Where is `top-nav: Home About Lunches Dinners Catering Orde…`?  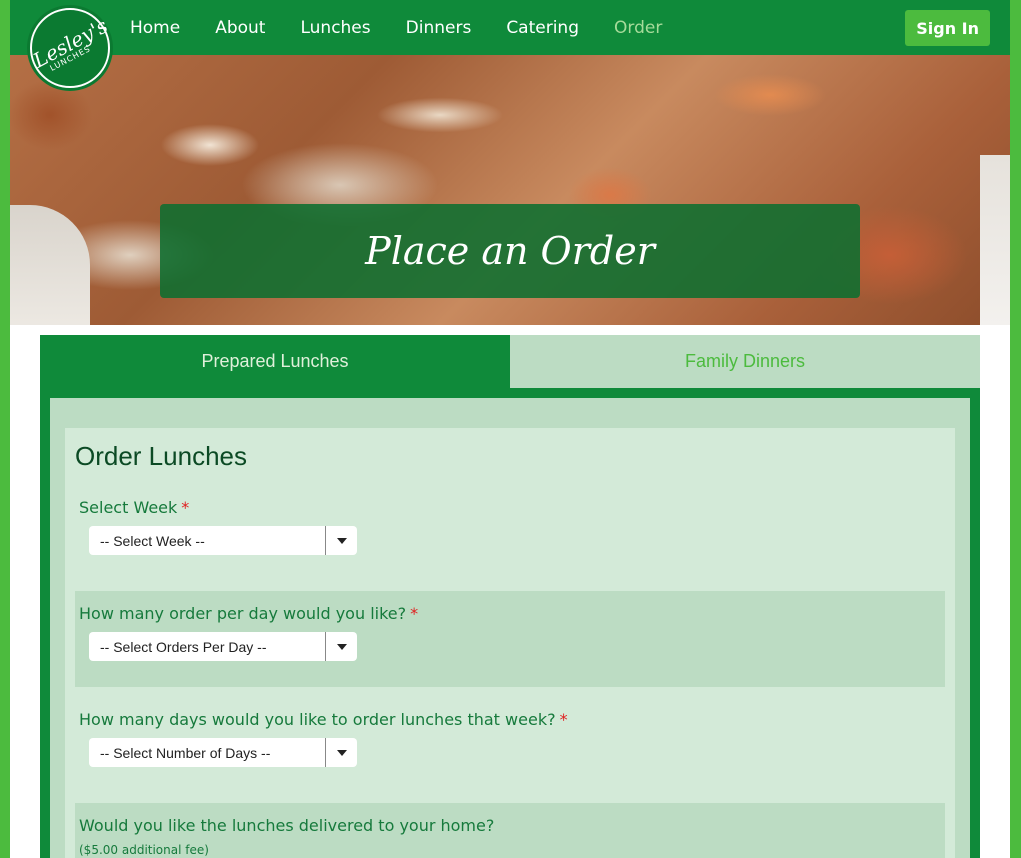
top-nav: Home About Lunches Dinners Catering Orde… is located at coordinates (510, 27).